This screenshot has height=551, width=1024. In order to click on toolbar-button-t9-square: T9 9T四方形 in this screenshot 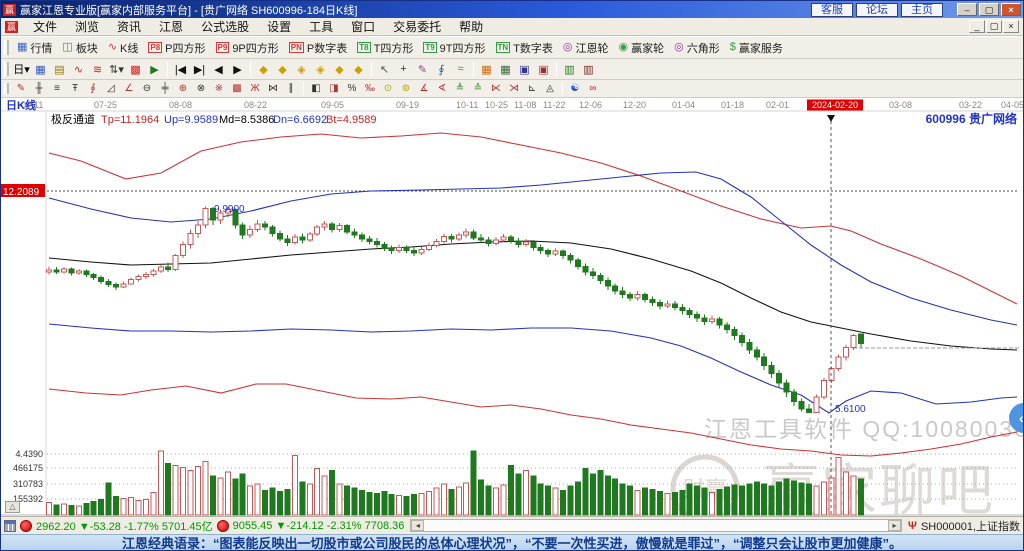, I will do `click(454, 48)`.